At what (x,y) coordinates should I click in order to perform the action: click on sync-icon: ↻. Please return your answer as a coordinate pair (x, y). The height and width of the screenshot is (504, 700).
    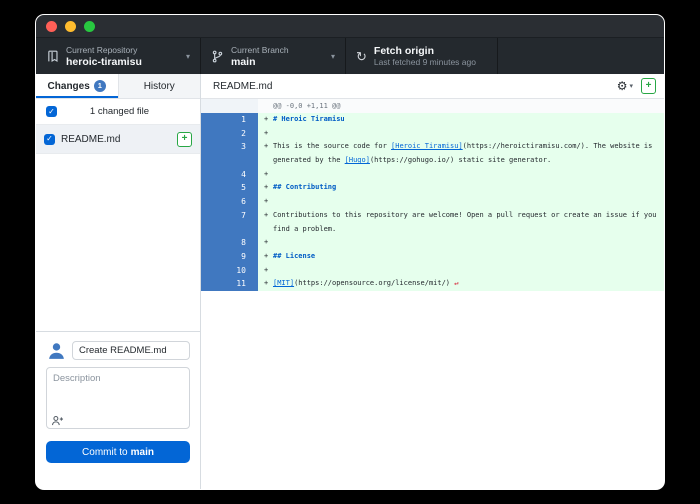
    Looking at the image, I should click on (361, 56).